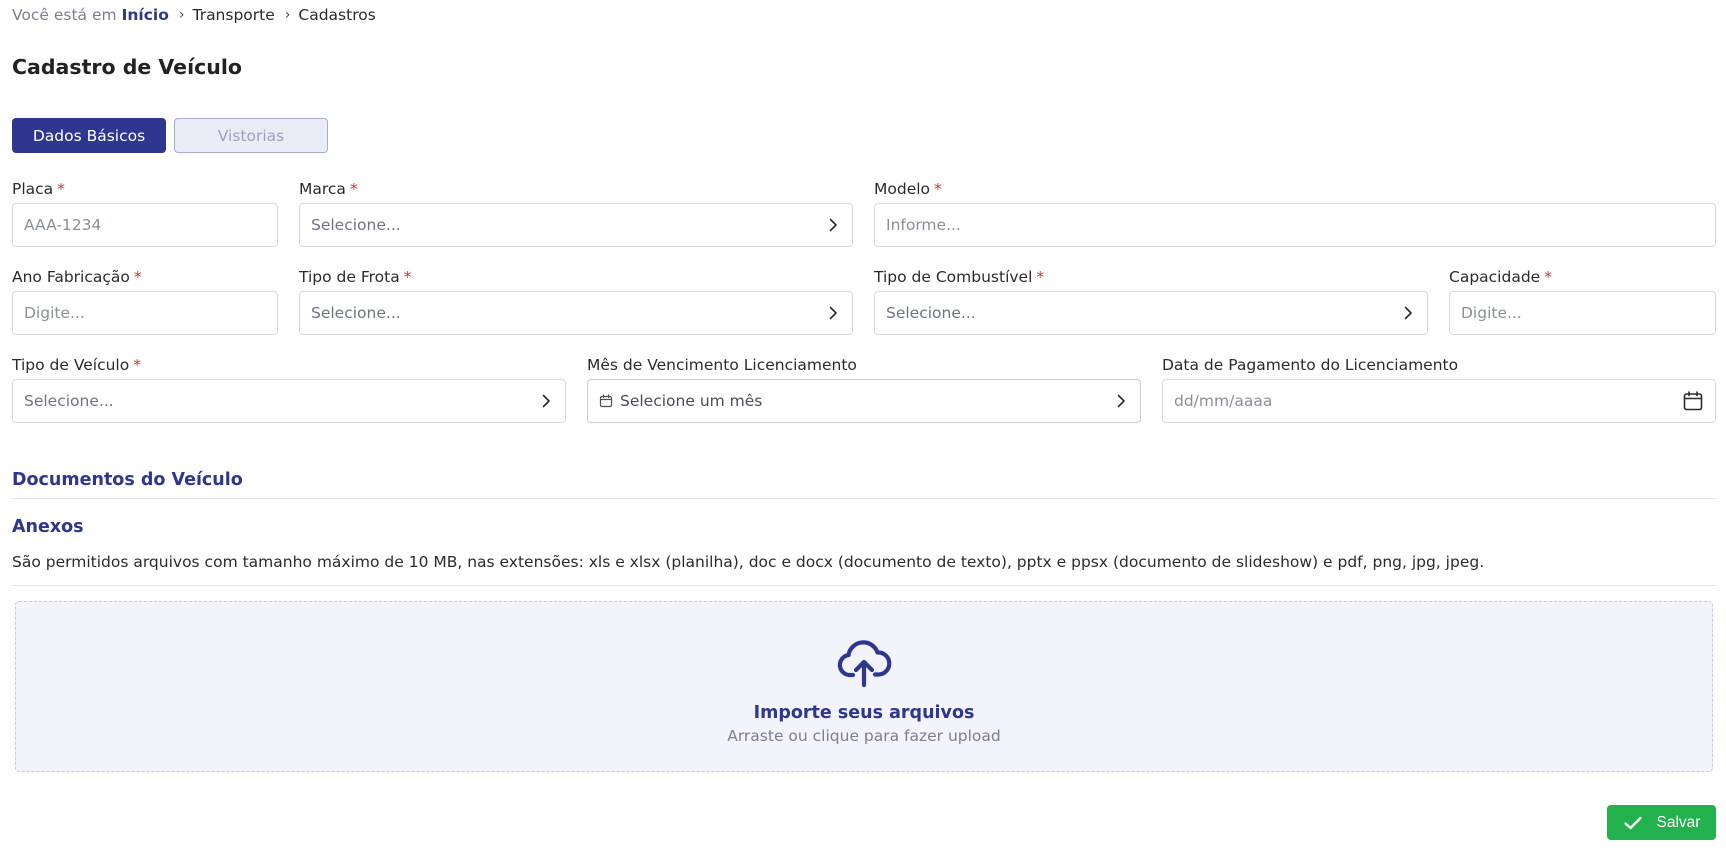 The width and height of the screenshot is (1726, 849). Describe the element at coordinates (864, 401) in the screenshot. I see `mes-vencimento-picker: Selecione um mês` at that location.